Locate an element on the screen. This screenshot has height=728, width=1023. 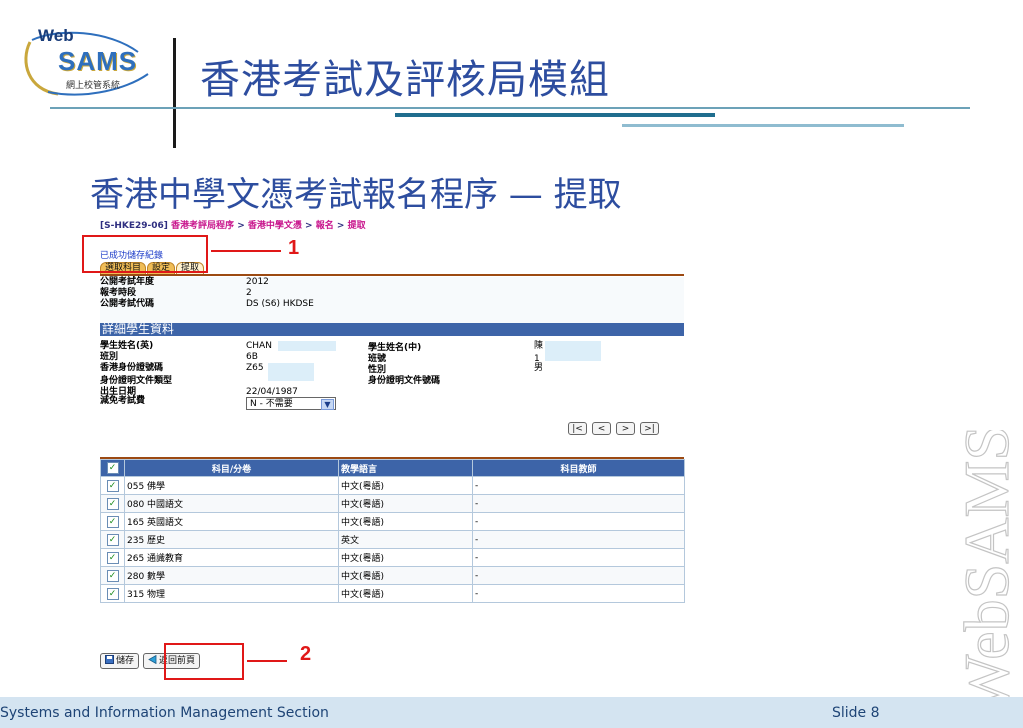
table-row: ✓ 055 佛學 中文(粵語) - is located at coordinates (392, 485).